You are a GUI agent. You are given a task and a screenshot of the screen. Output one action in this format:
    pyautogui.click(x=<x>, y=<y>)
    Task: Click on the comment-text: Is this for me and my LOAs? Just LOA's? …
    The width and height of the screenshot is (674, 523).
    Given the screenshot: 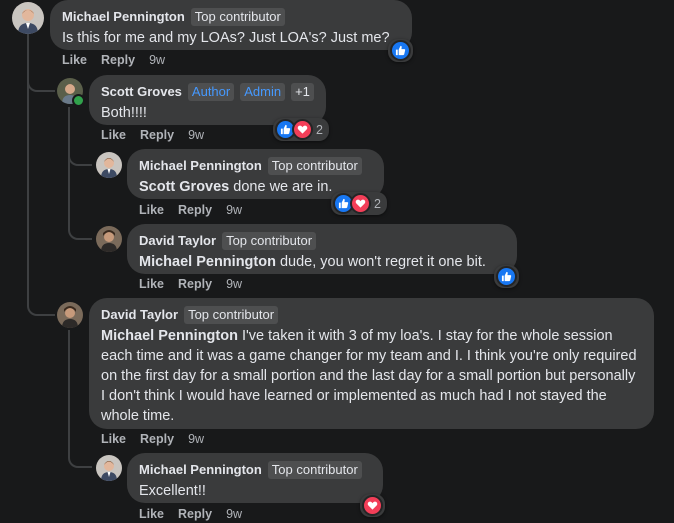 What is the action you would take?
    pyautogui.click(x=226, y=38)
    